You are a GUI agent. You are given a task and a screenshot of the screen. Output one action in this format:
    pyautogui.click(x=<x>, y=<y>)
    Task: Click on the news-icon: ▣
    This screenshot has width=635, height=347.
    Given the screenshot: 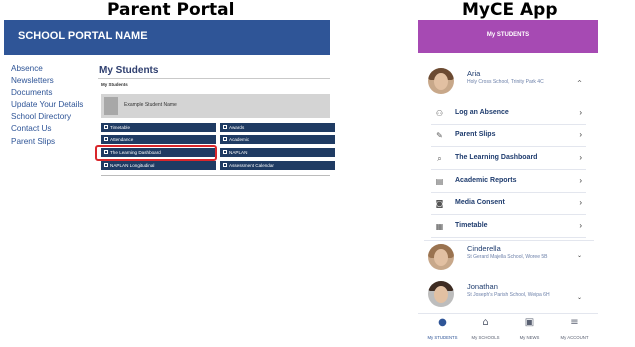 What is the action you would take?
    pyautogui.click(x=529, y=322)
    